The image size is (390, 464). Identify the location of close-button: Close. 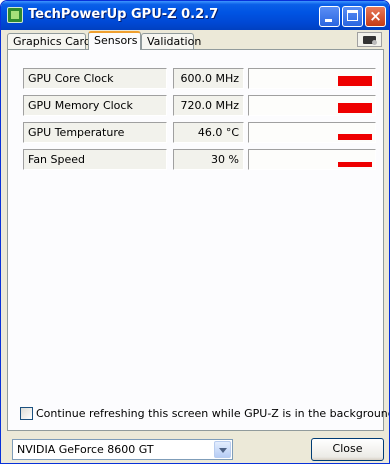
(347, 449).